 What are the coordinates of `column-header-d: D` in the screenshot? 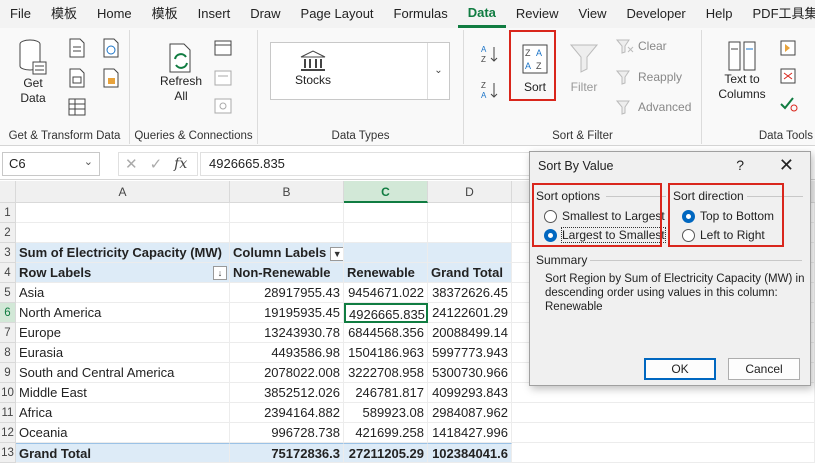 It's located at (470, 192).